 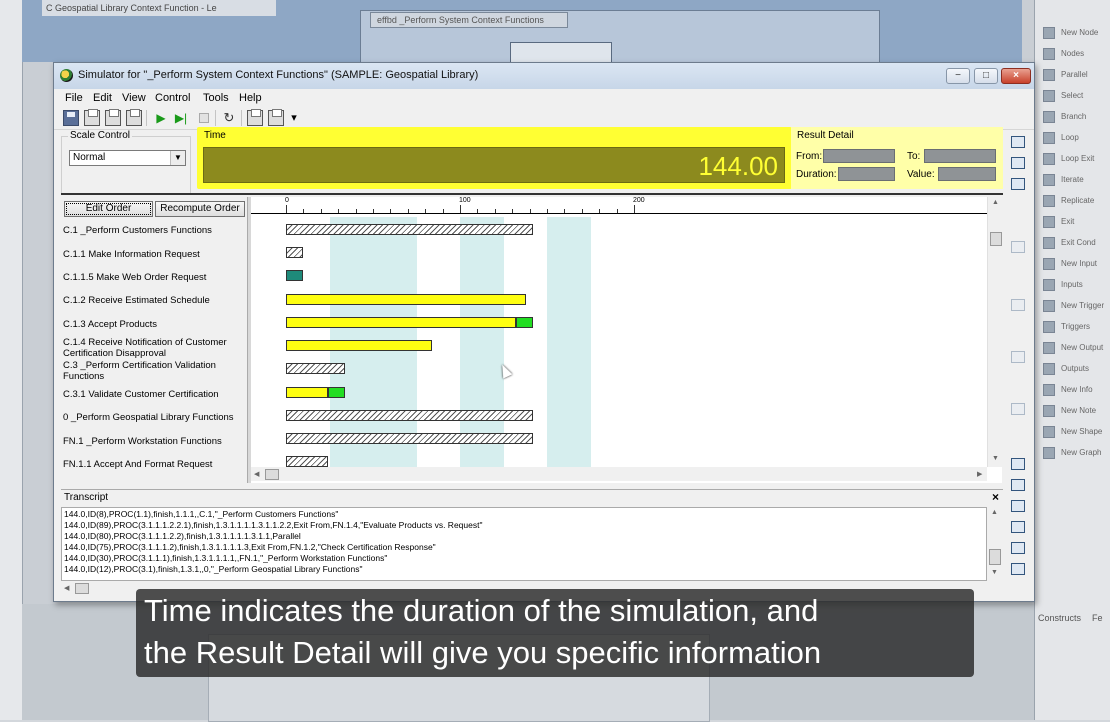 What do you see at coordinates (250, 98) in the screenshot?
I see `menu-help: Help` at bounding box center [250, 98].